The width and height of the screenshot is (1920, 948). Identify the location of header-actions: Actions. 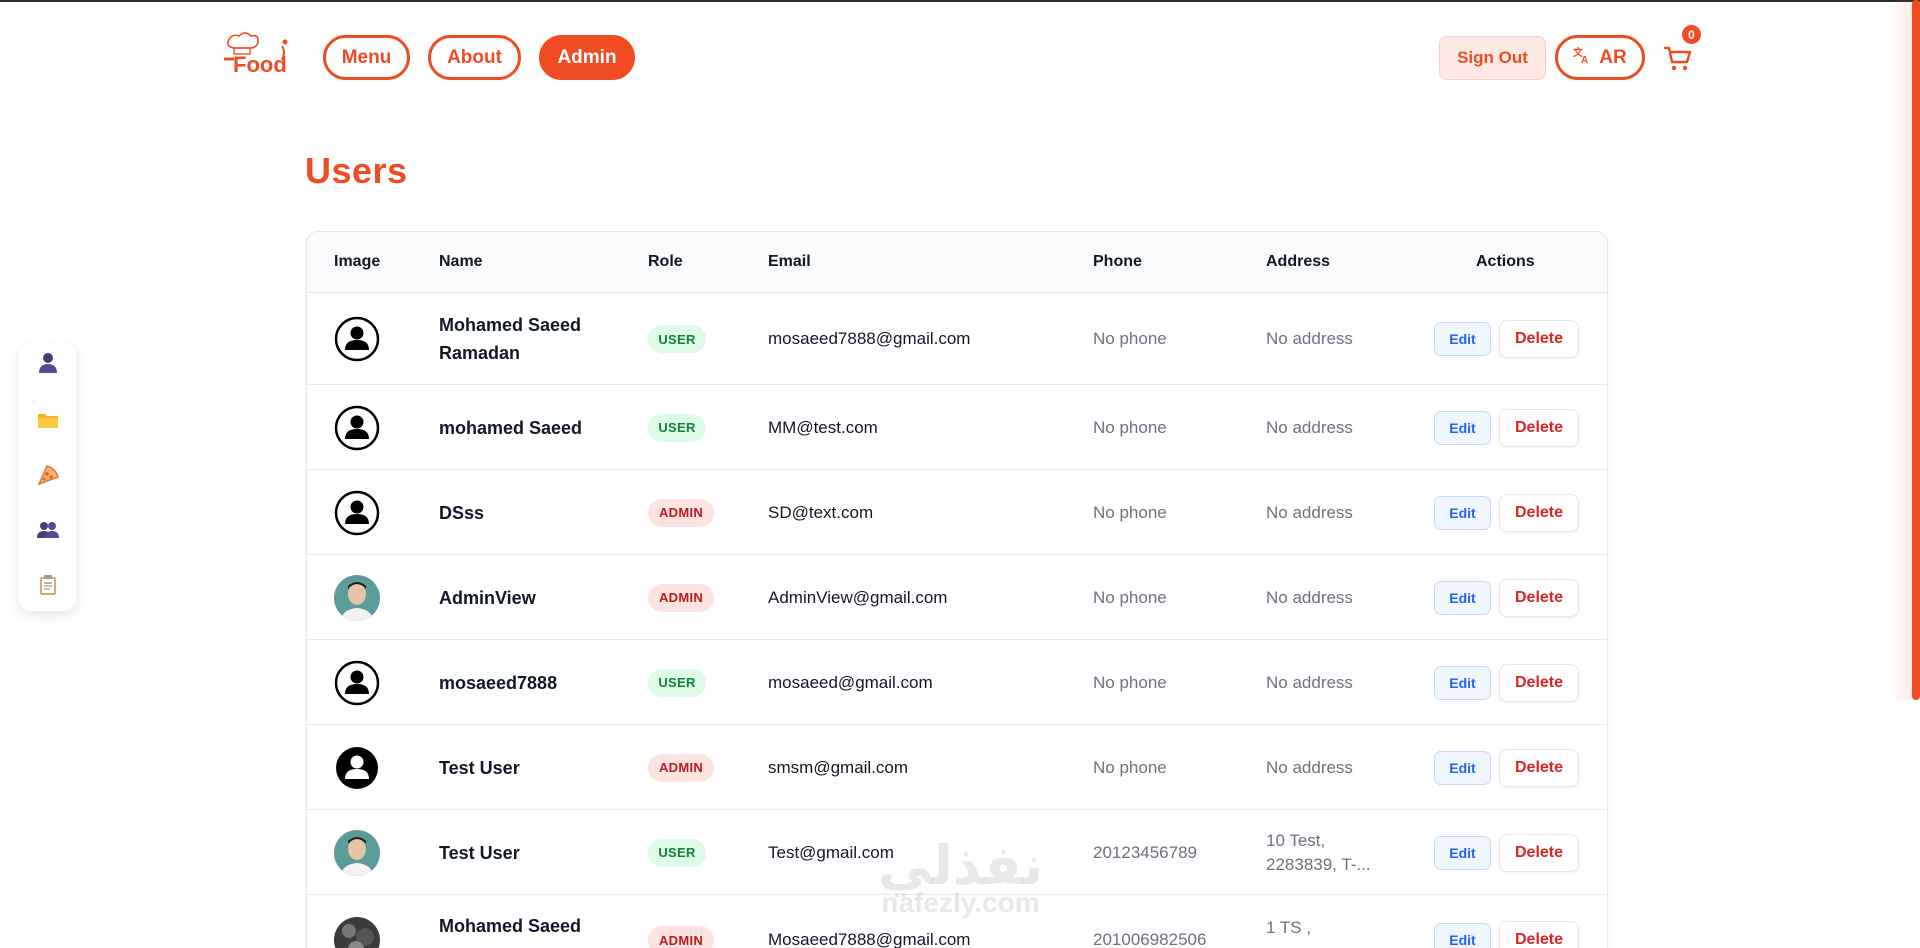
(1505, 261).